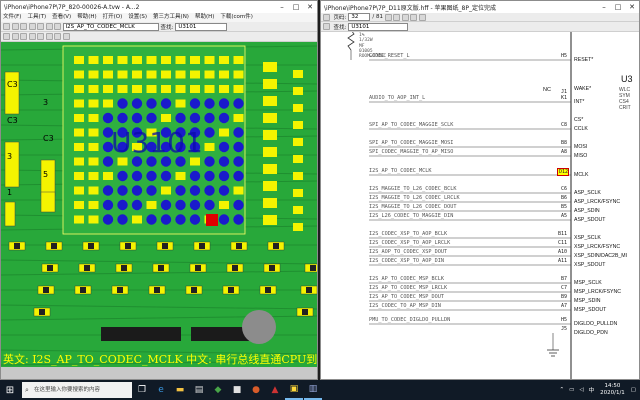 Image resolution: width=640 pixels, height=400 pixels. What do you see at coordinates (409, 320) in the screenshot?
I see `net-label: PMU_TO_CODEC_DIGLDO_PULLDN` at bounding box center [409, 320].